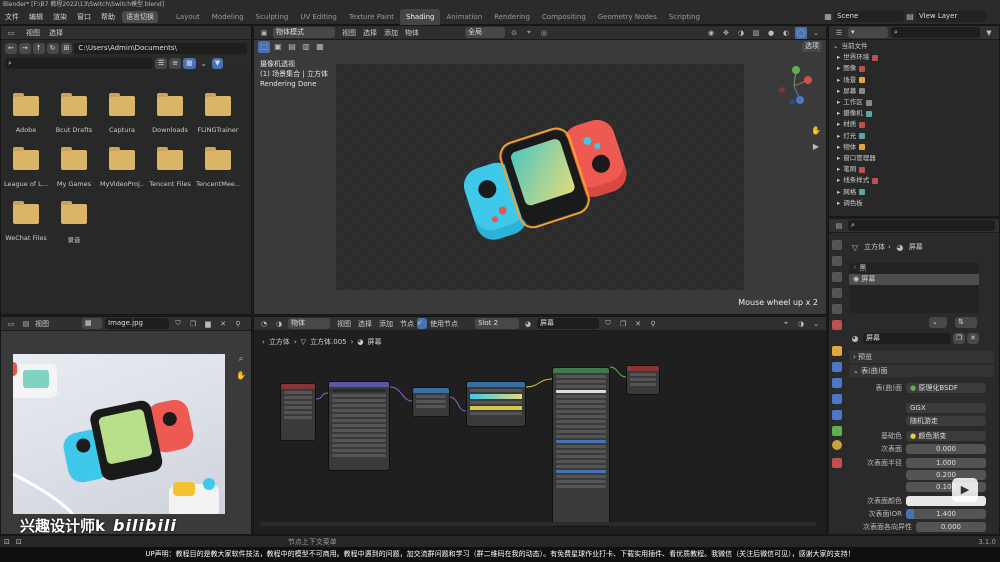 The height and width of the screenshot is (562, 1000). Describe the element at coordinates (189, 63) in the screenshot. I see `thumbnails-icon: ▦` at that location.